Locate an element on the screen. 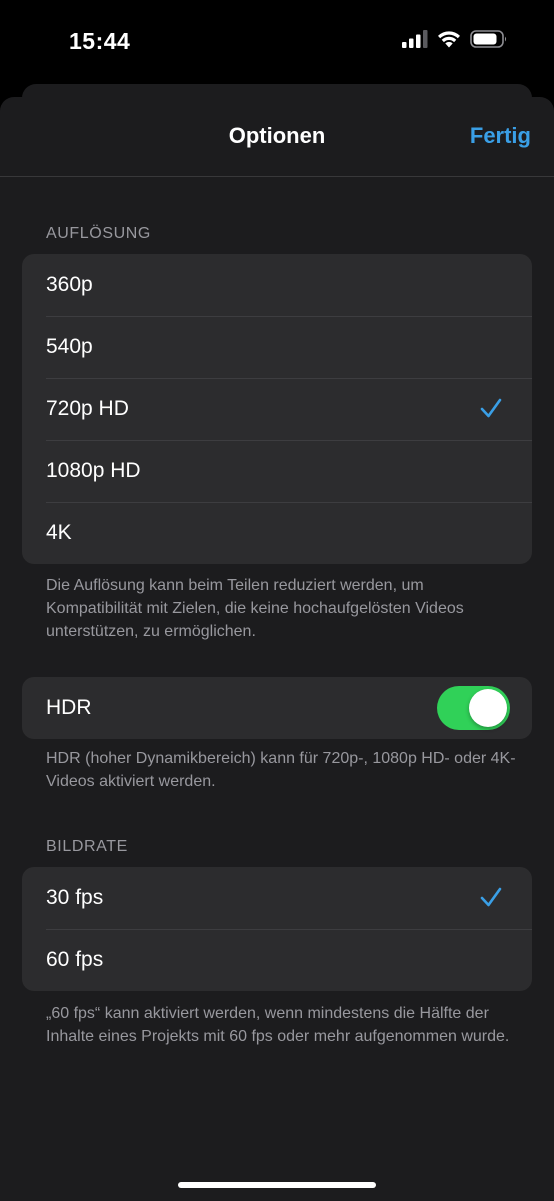 The image size is (554, 1201). resolution-option-360p: 360p is located at coordinates (277, 285).